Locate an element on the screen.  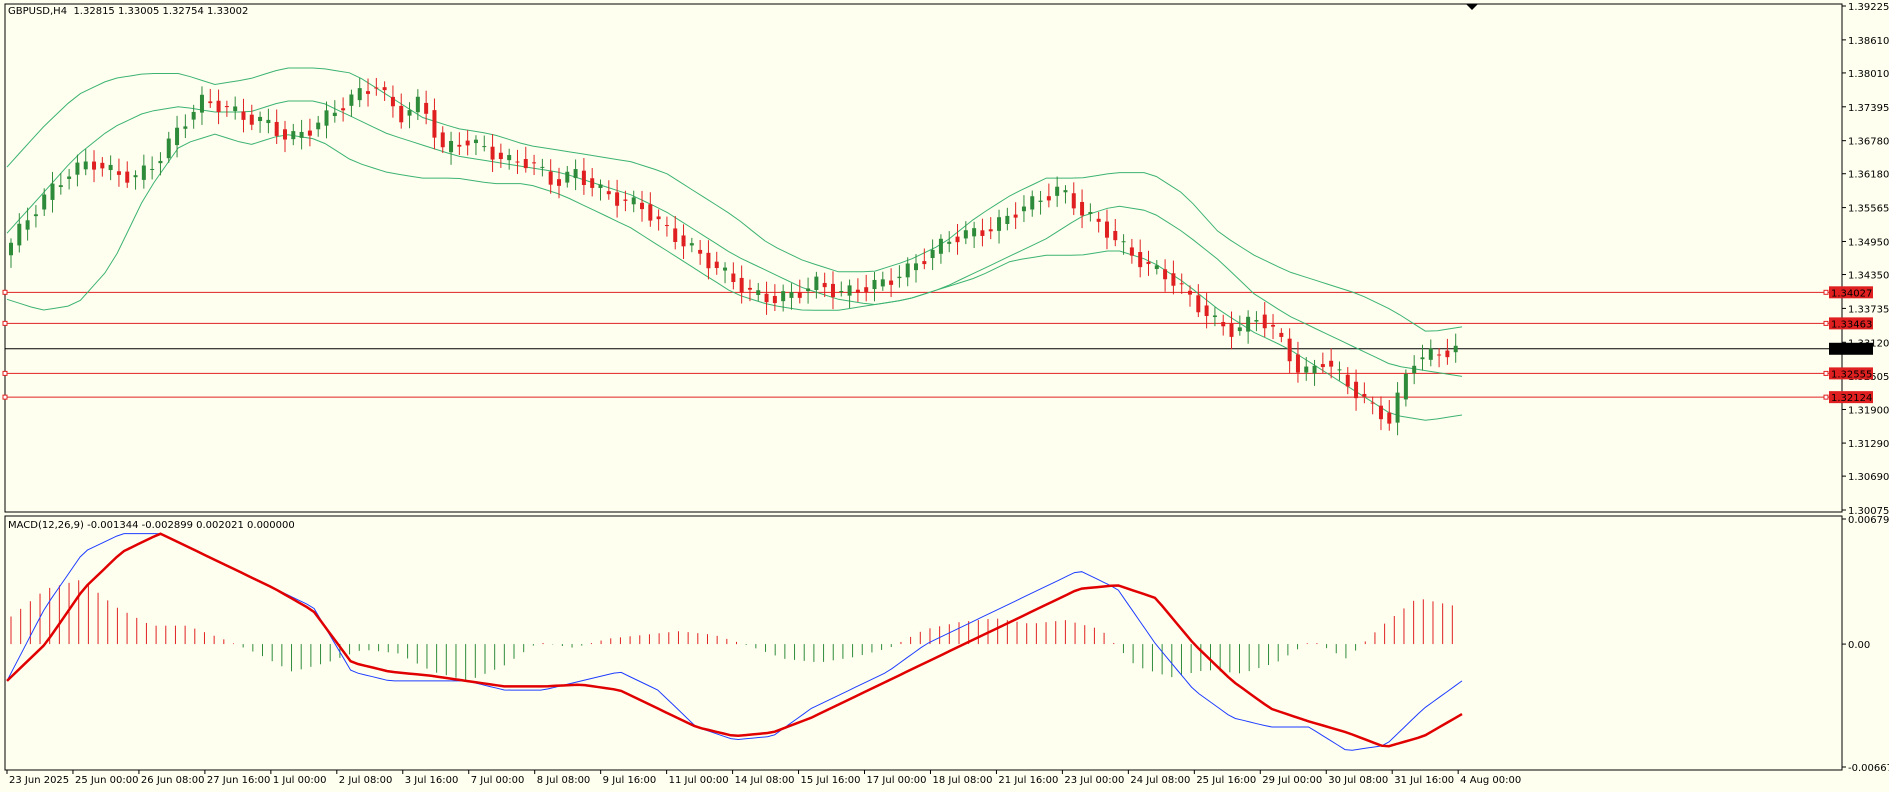
time-tick-label: 25 Jun 00:00 is located at coordinates (107, 780).